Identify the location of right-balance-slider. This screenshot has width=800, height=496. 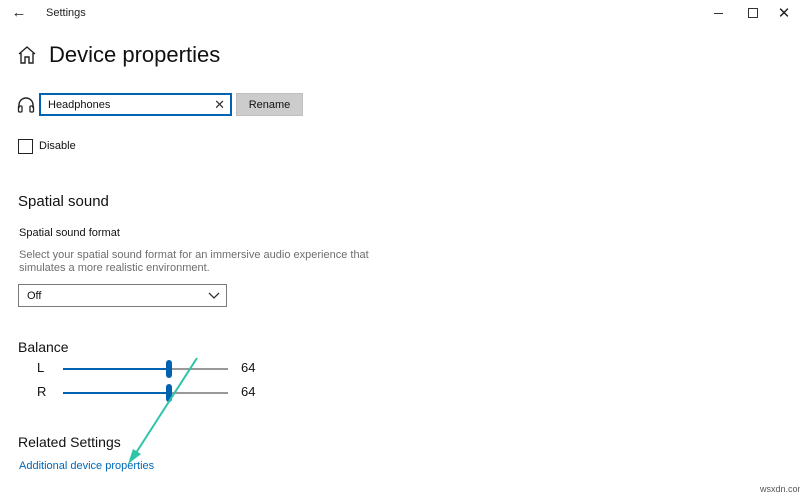
(145, 393).